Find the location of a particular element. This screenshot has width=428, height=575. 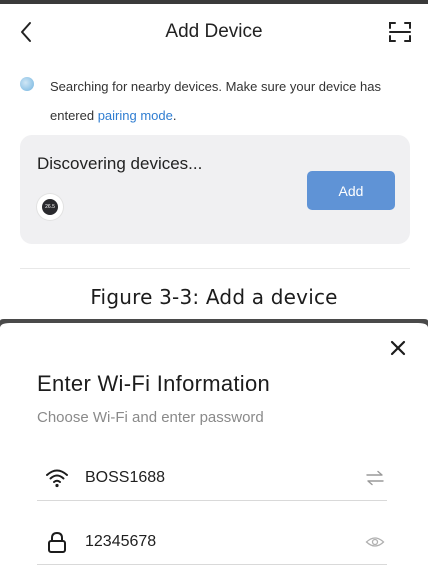

lock-icon is located at coordinates (57, 542).